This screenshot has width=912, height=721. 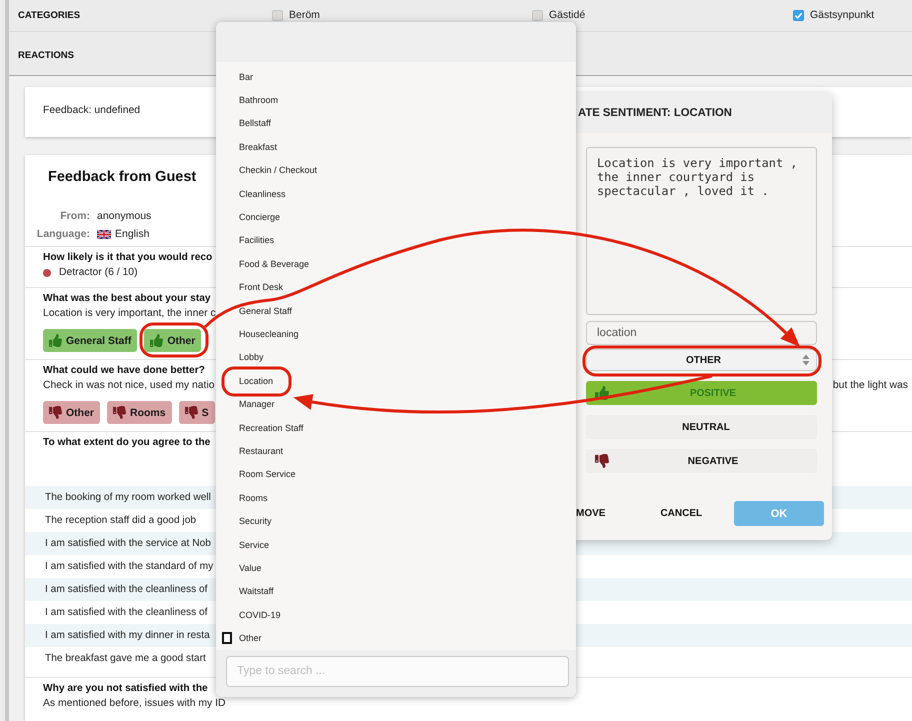 I want to click on text-button: MOVE, so click(x=591, y=513).